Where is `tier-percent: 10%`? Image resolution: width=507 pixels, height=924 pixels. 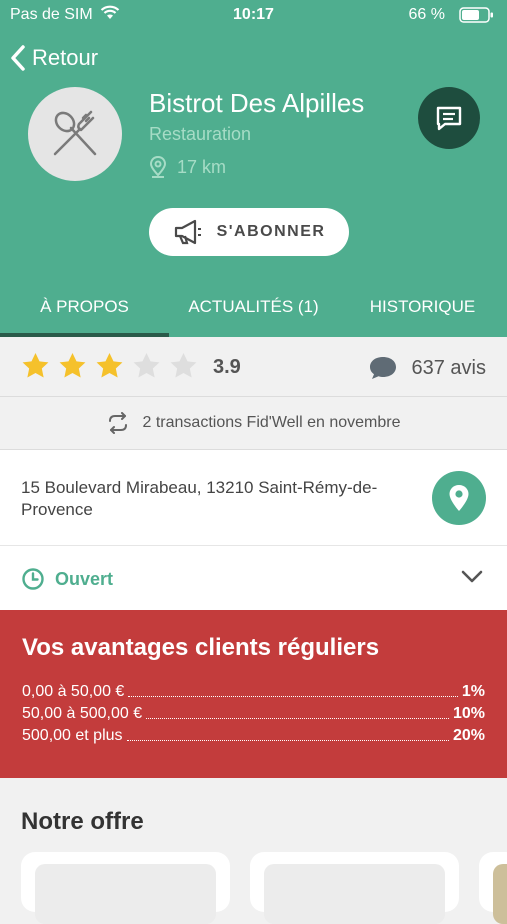
tier-percent: 10% is located at coordinates (468, 713).